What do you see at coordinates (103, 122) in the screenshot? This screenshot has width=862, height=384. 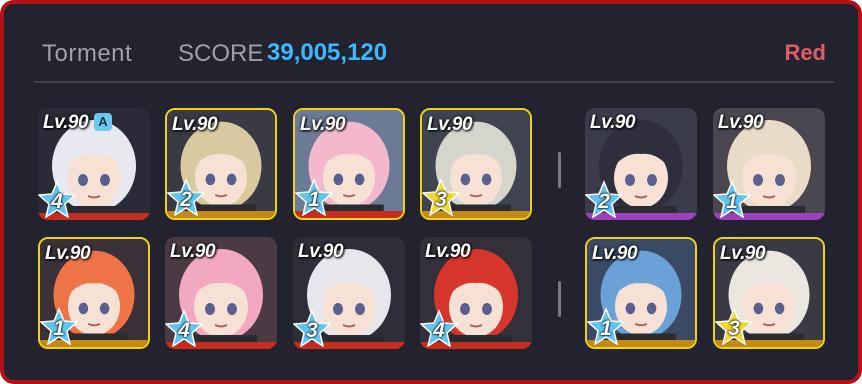 I see `weapon-badge: A` at bounding box center [103, 122].